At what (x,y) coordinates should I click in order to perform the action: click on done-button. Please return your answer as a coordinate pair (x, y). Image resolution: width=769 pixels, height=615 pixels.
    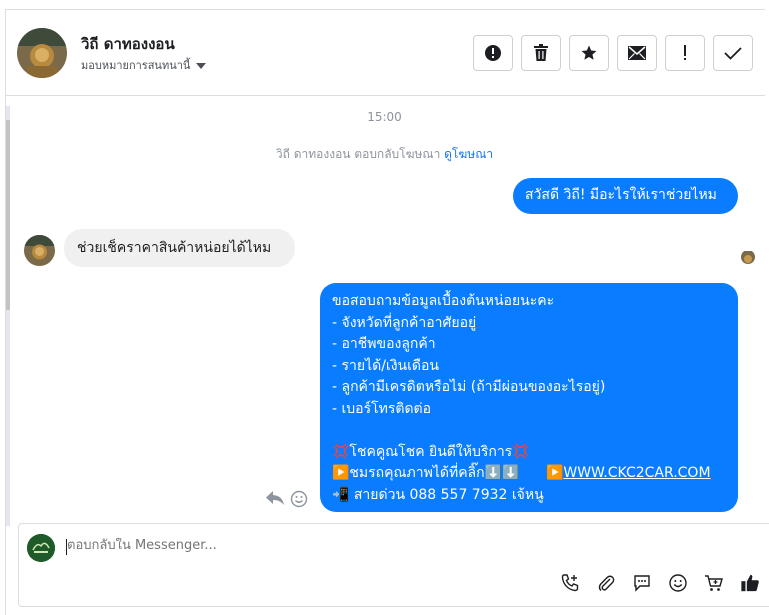
    Looking at the image, I should click on (733, 53).